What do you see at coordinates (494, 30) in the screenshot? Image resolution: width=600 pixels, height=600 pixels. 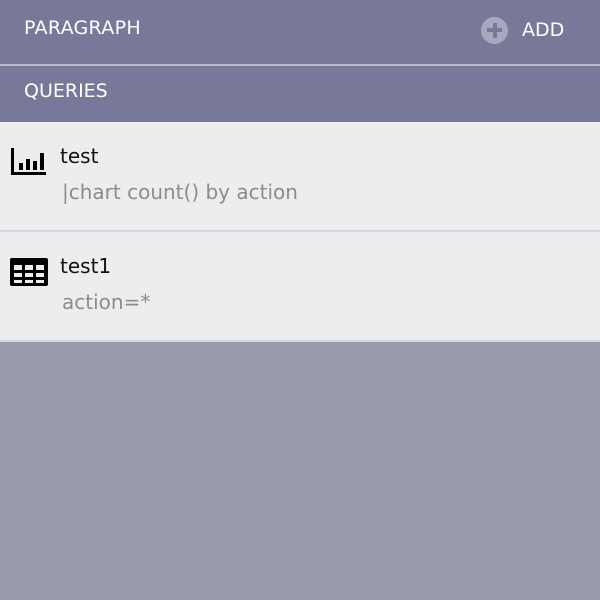 I see `plus-circle-icon` at bounding box center [494, 30].